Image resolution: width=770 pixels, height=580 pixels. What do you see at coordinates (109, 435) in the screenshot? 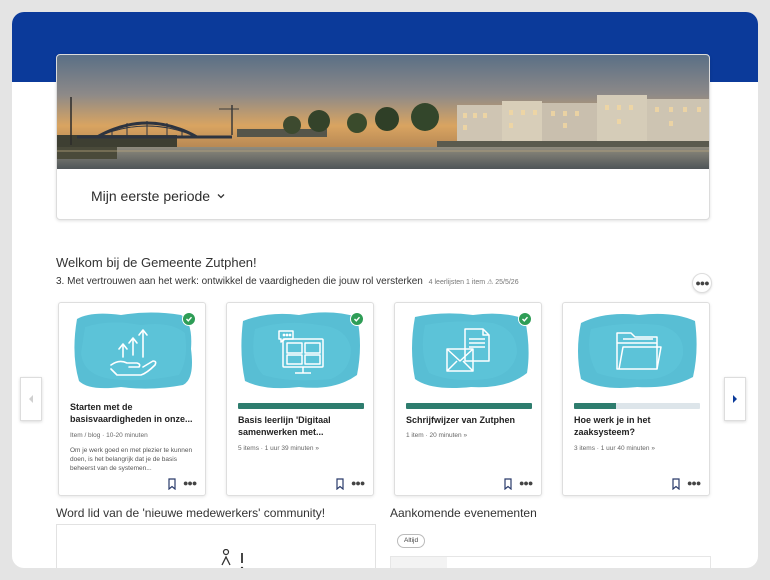
I see `card-meta: Item / blog · 10-20 minuten` at bounding box center [109, 435].